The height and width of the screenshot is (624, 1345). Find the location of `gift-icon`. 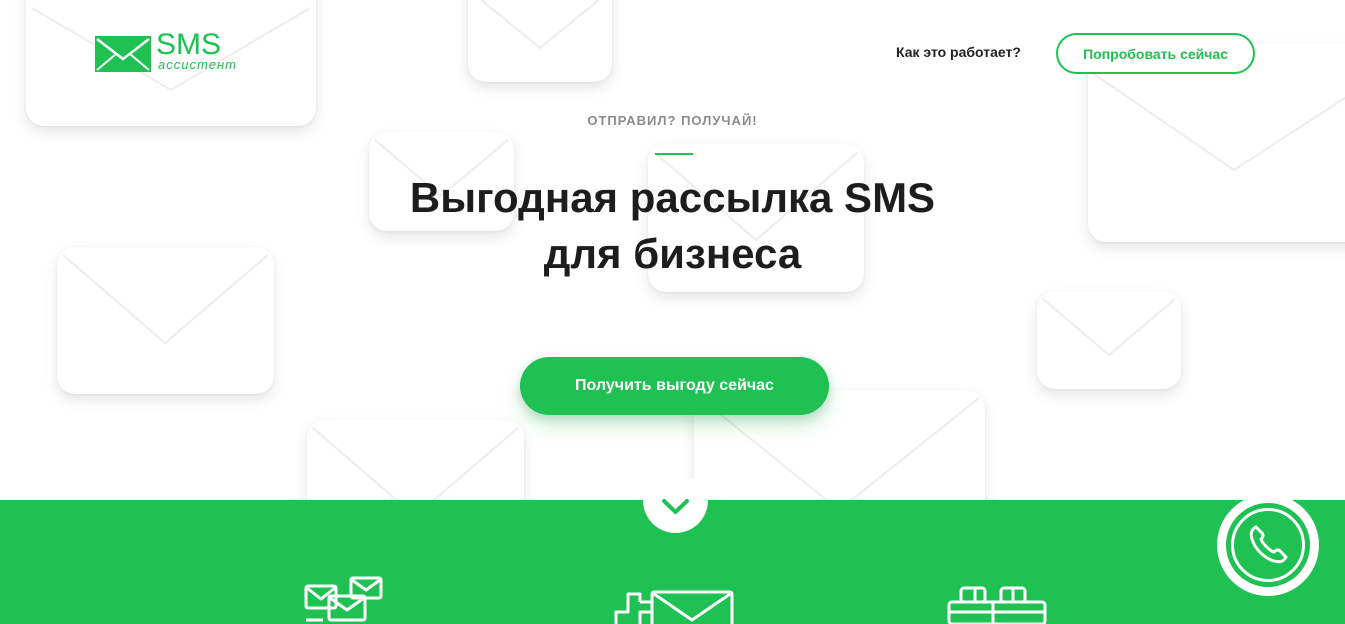

gift-icon is located at coordinates (997, 605).